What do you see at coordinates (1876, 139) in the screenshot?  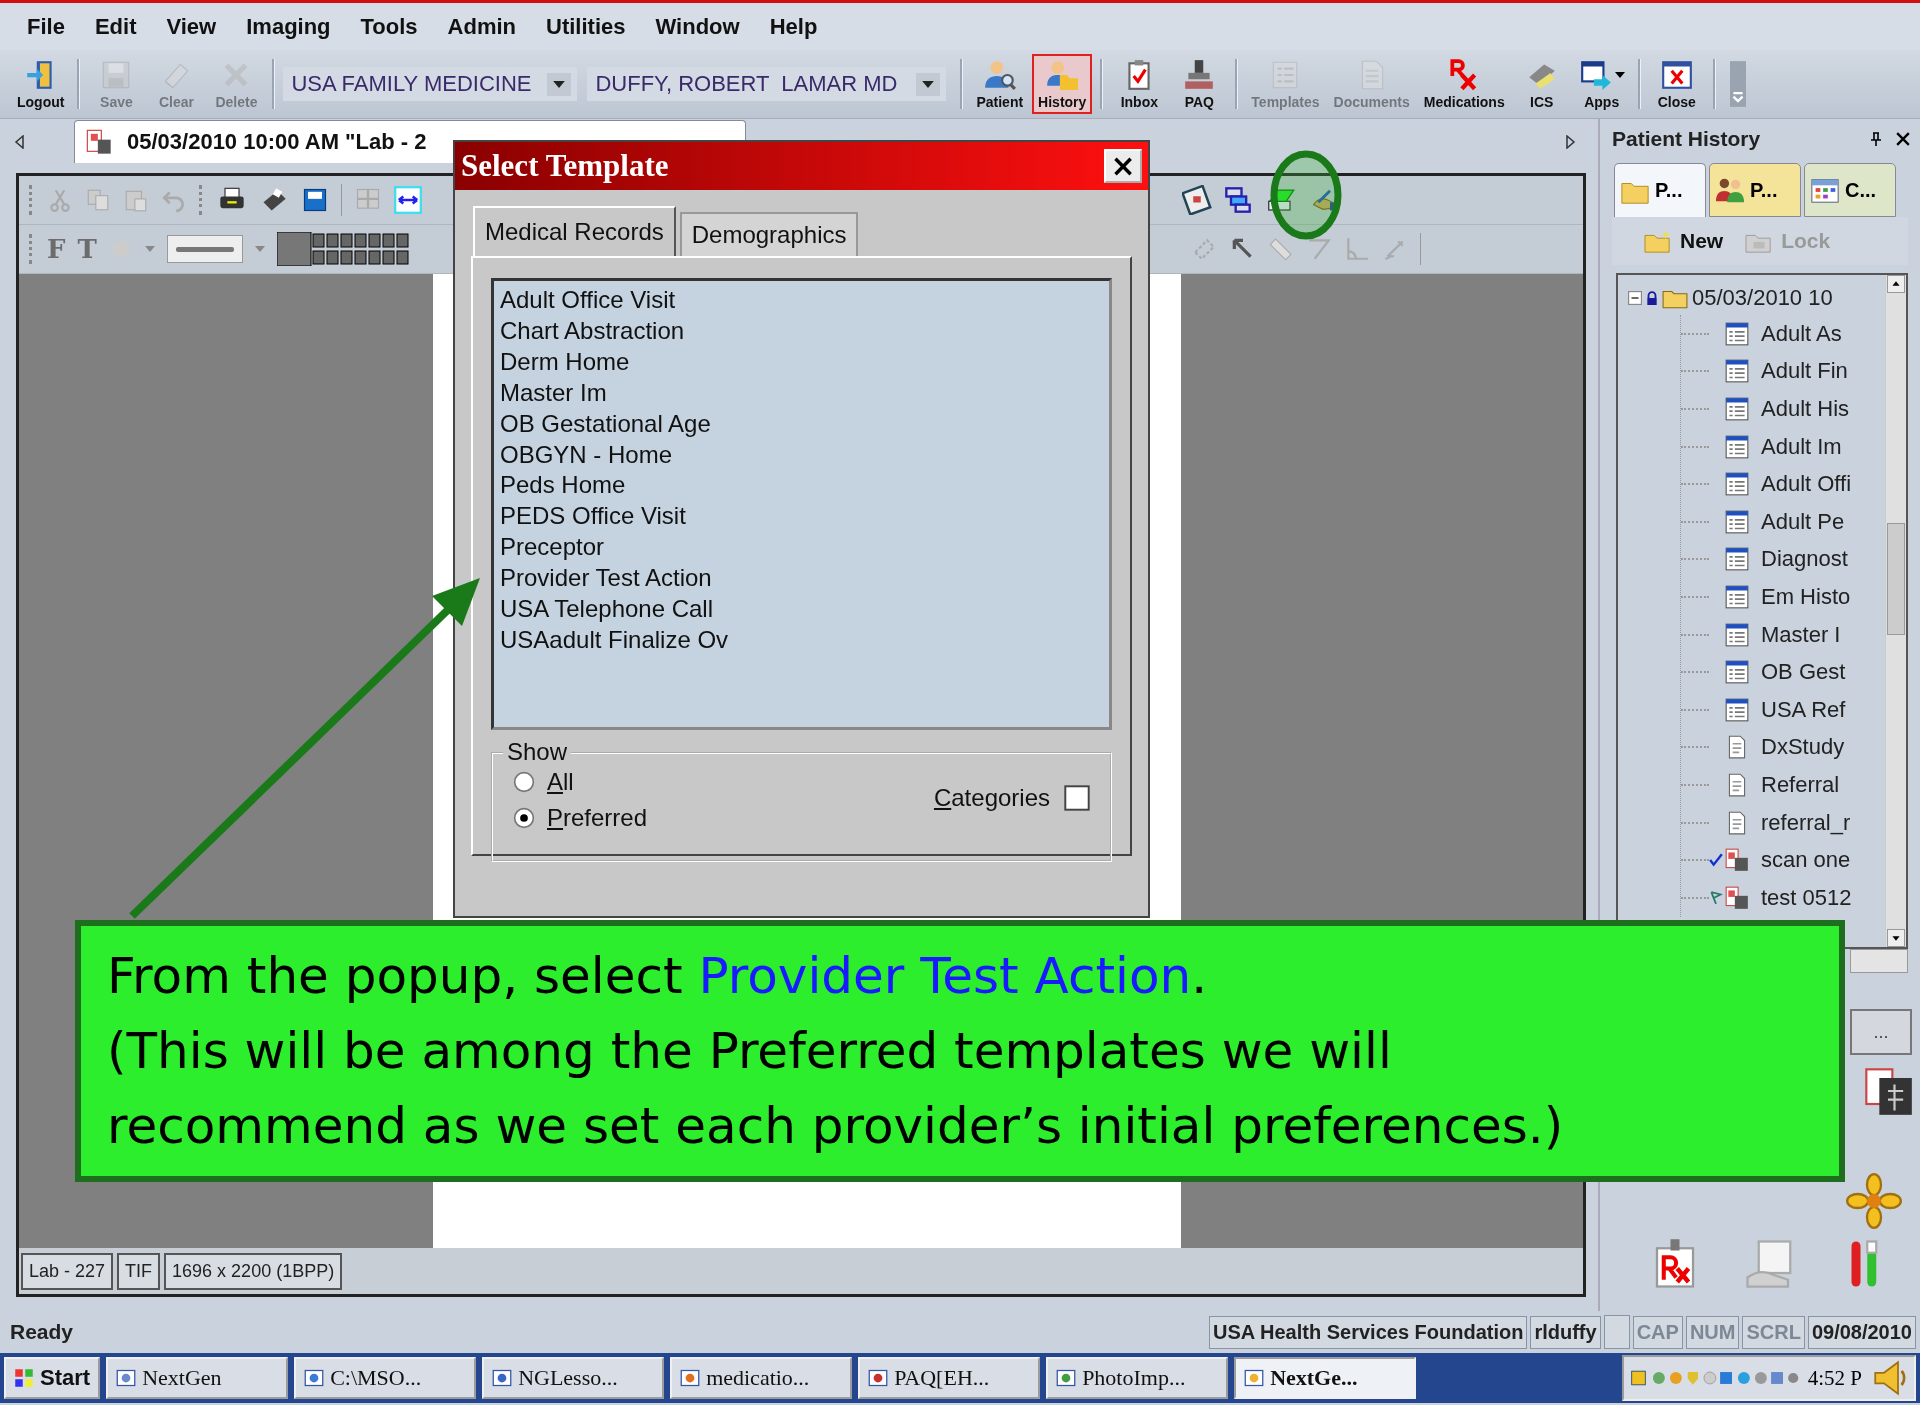 I see `pin-icon` at bounding box center [1876, 139].